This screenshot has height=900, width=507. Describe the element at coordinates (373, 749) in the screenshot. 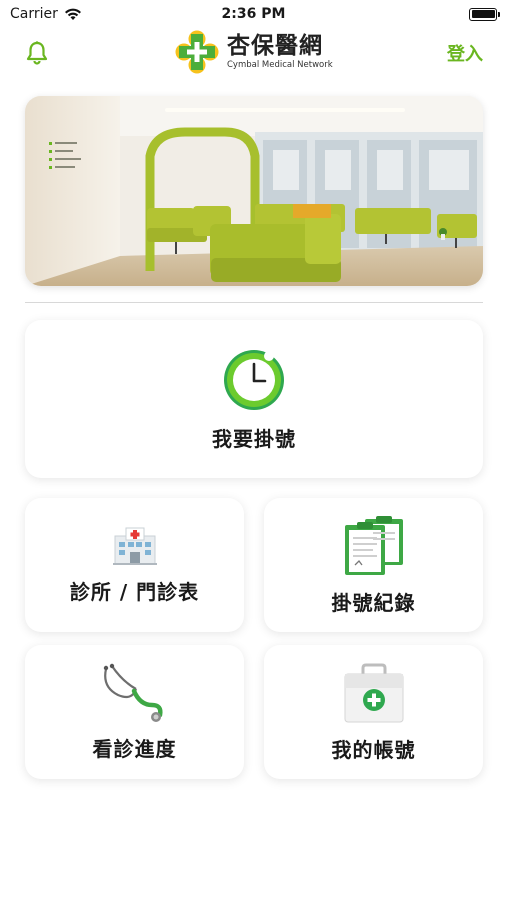

I see `account-label: 我的帳號` at that location.